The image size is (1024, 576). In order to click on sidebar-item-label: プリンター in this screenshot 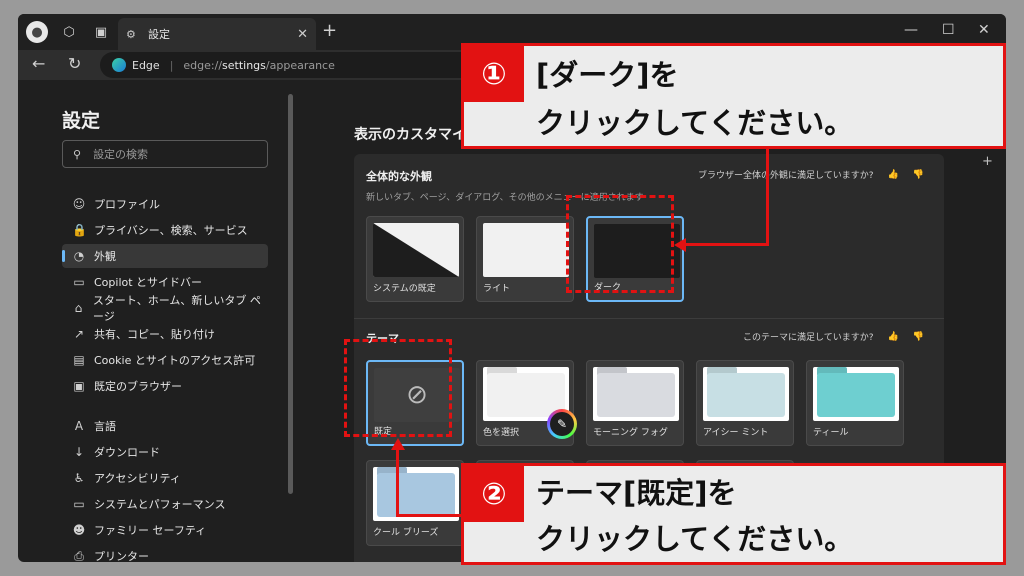, I will do `click(121, 556)`.